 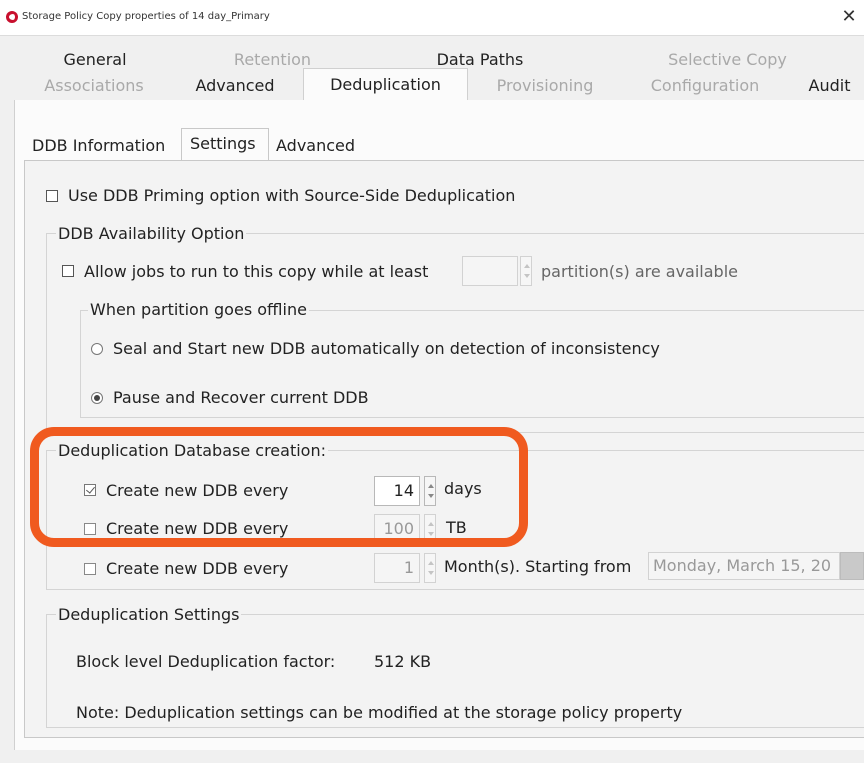 I want to click on create-every-days-checkbox, so click(x=90, y=490).